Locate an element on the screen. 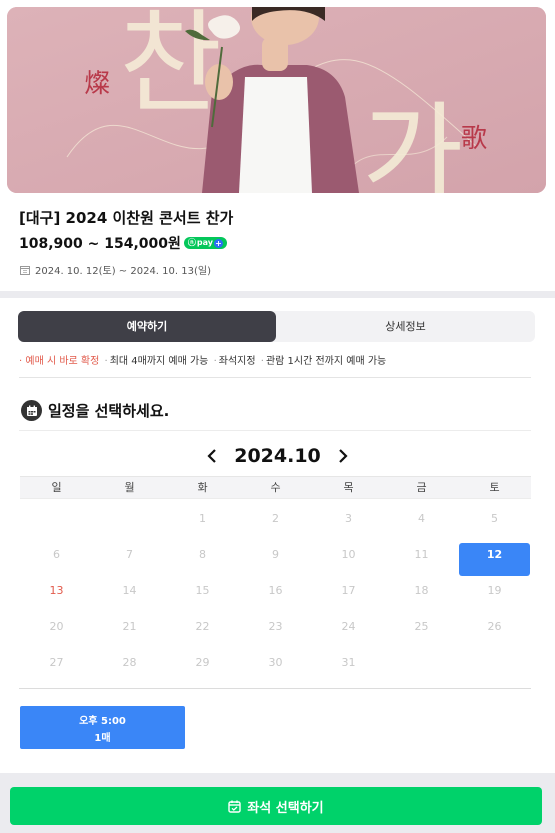 Image resolution: width=555 pixels, height=833 pixels. time-slot-remaining: 1매 is located at coordinates (102, 738).